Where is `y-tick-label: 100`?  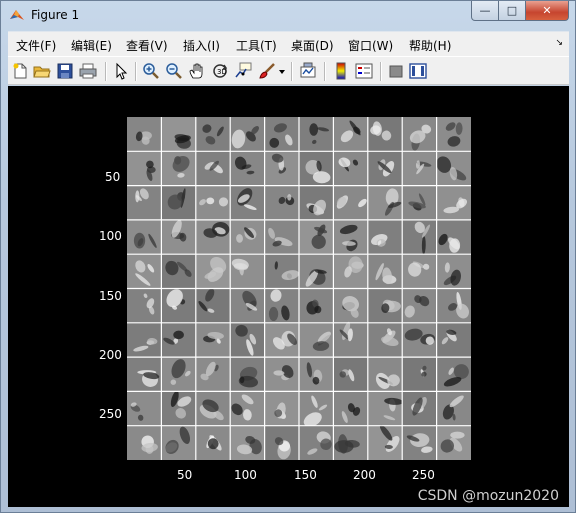 y-tick-label: 100 is located at coordinates (110, 236).